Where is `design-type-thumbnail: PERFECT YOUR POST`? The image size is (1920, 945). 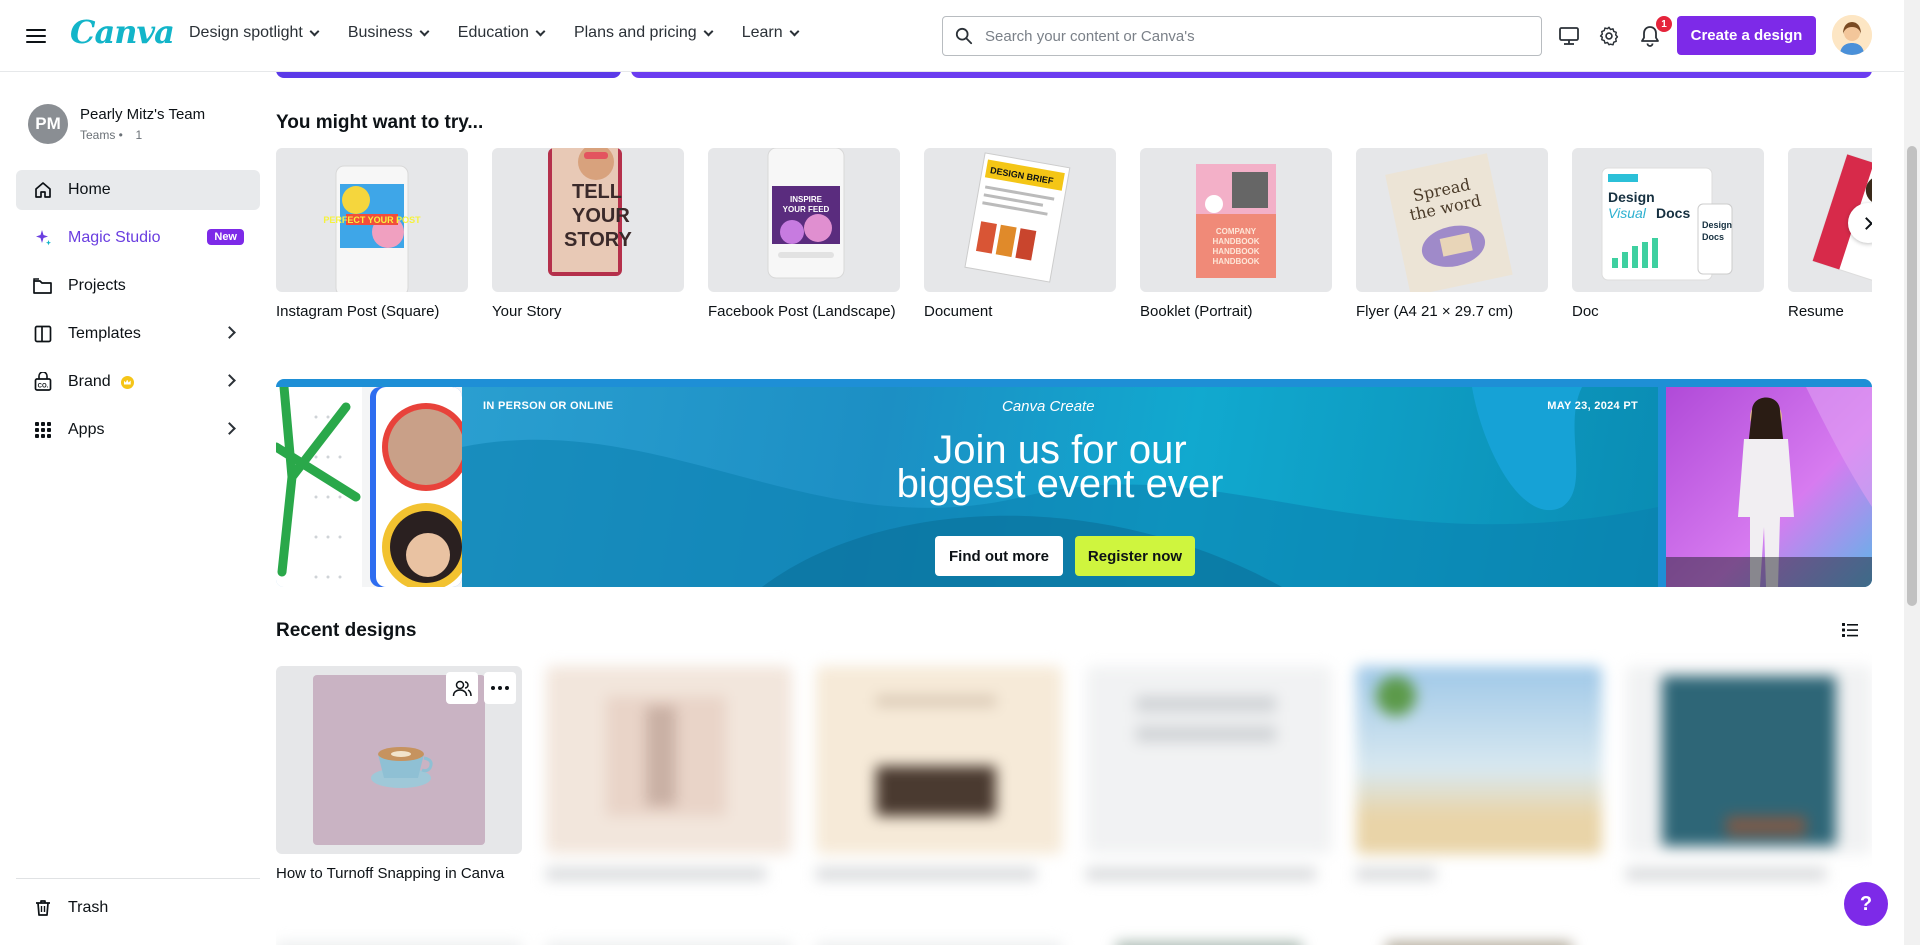
design-type-thumbnail: PERFECT YOUR POST is located at coordinates (372, 220).